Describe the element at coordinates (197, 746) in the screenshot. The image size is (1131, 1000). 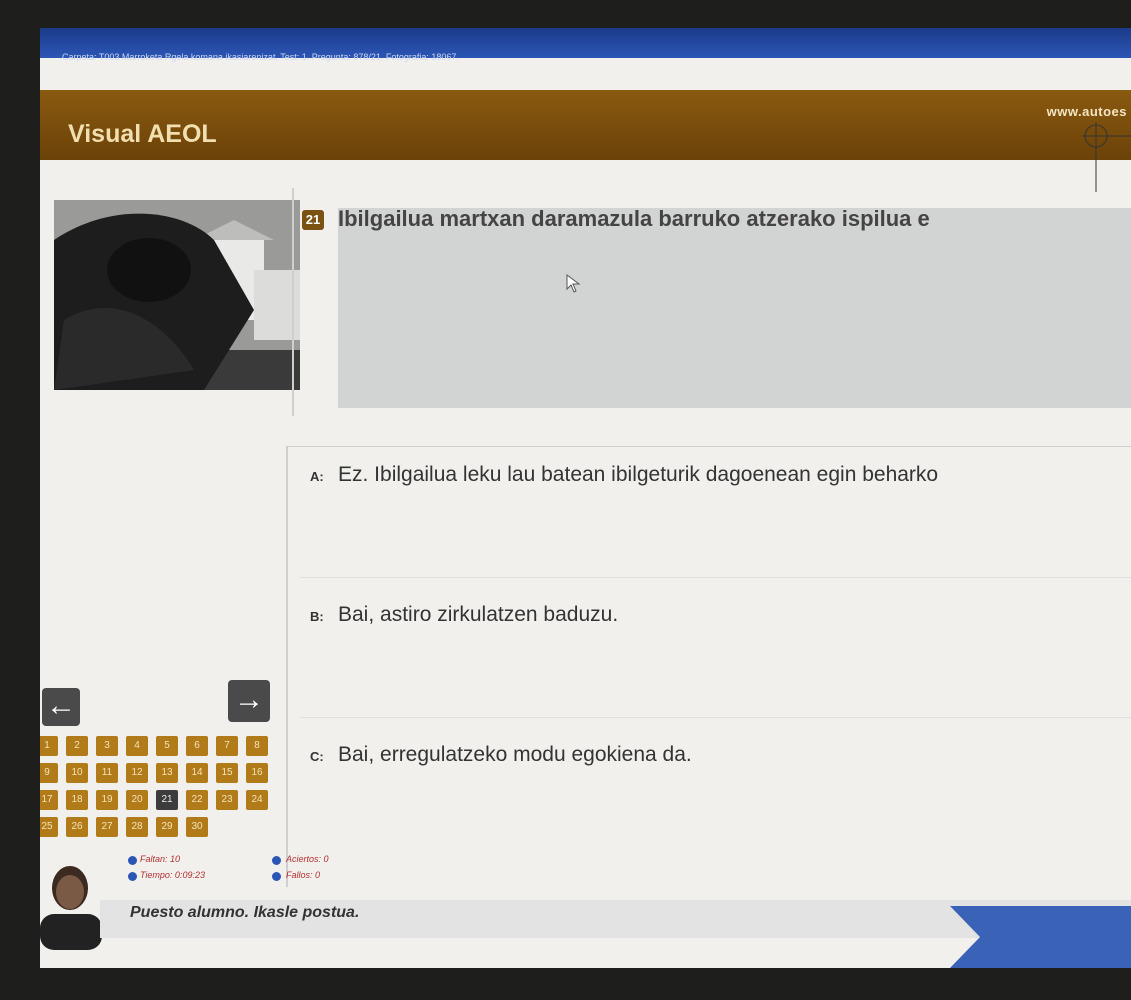
I see `question-nav-6: 6` at that location.